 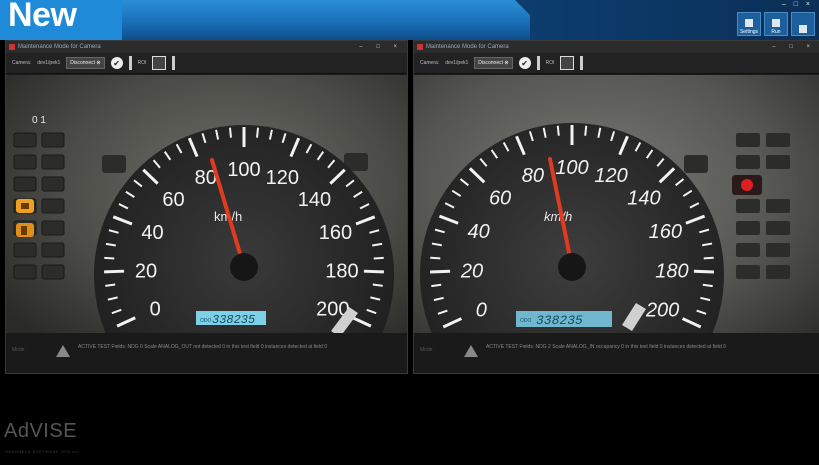 I want to click on engine-lamp-glyph, so click(x=25, y=206).